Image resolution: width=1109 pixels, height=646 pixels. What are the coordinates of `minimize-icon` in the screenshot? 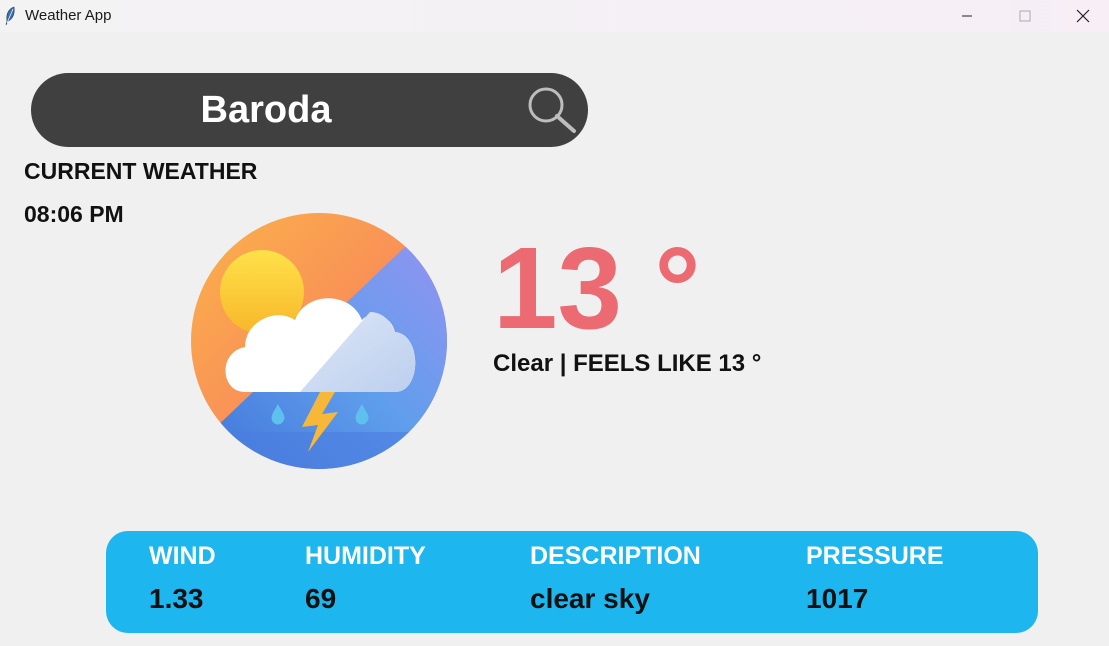 It's located at (967, 16).